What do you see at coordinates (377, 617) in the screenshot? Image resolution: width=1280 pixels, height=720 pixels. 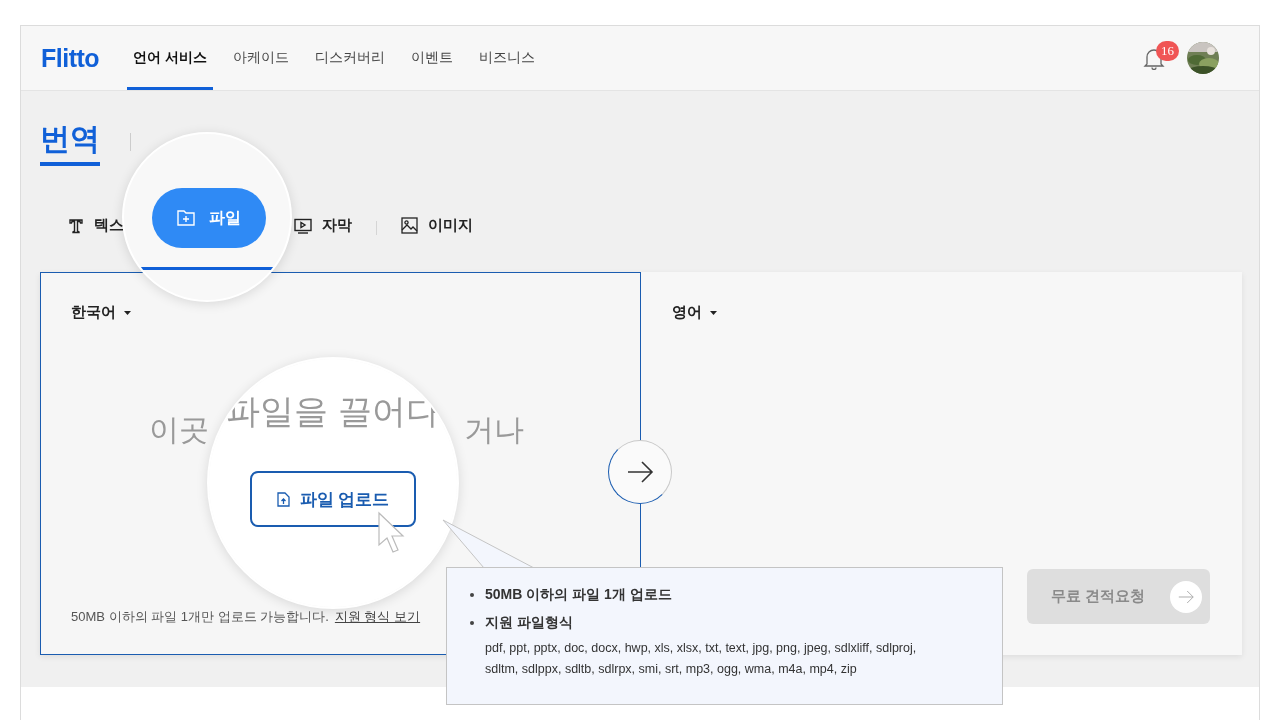 I see `formats-link: 지원 형식 보기` at bounding box center [377, 617].